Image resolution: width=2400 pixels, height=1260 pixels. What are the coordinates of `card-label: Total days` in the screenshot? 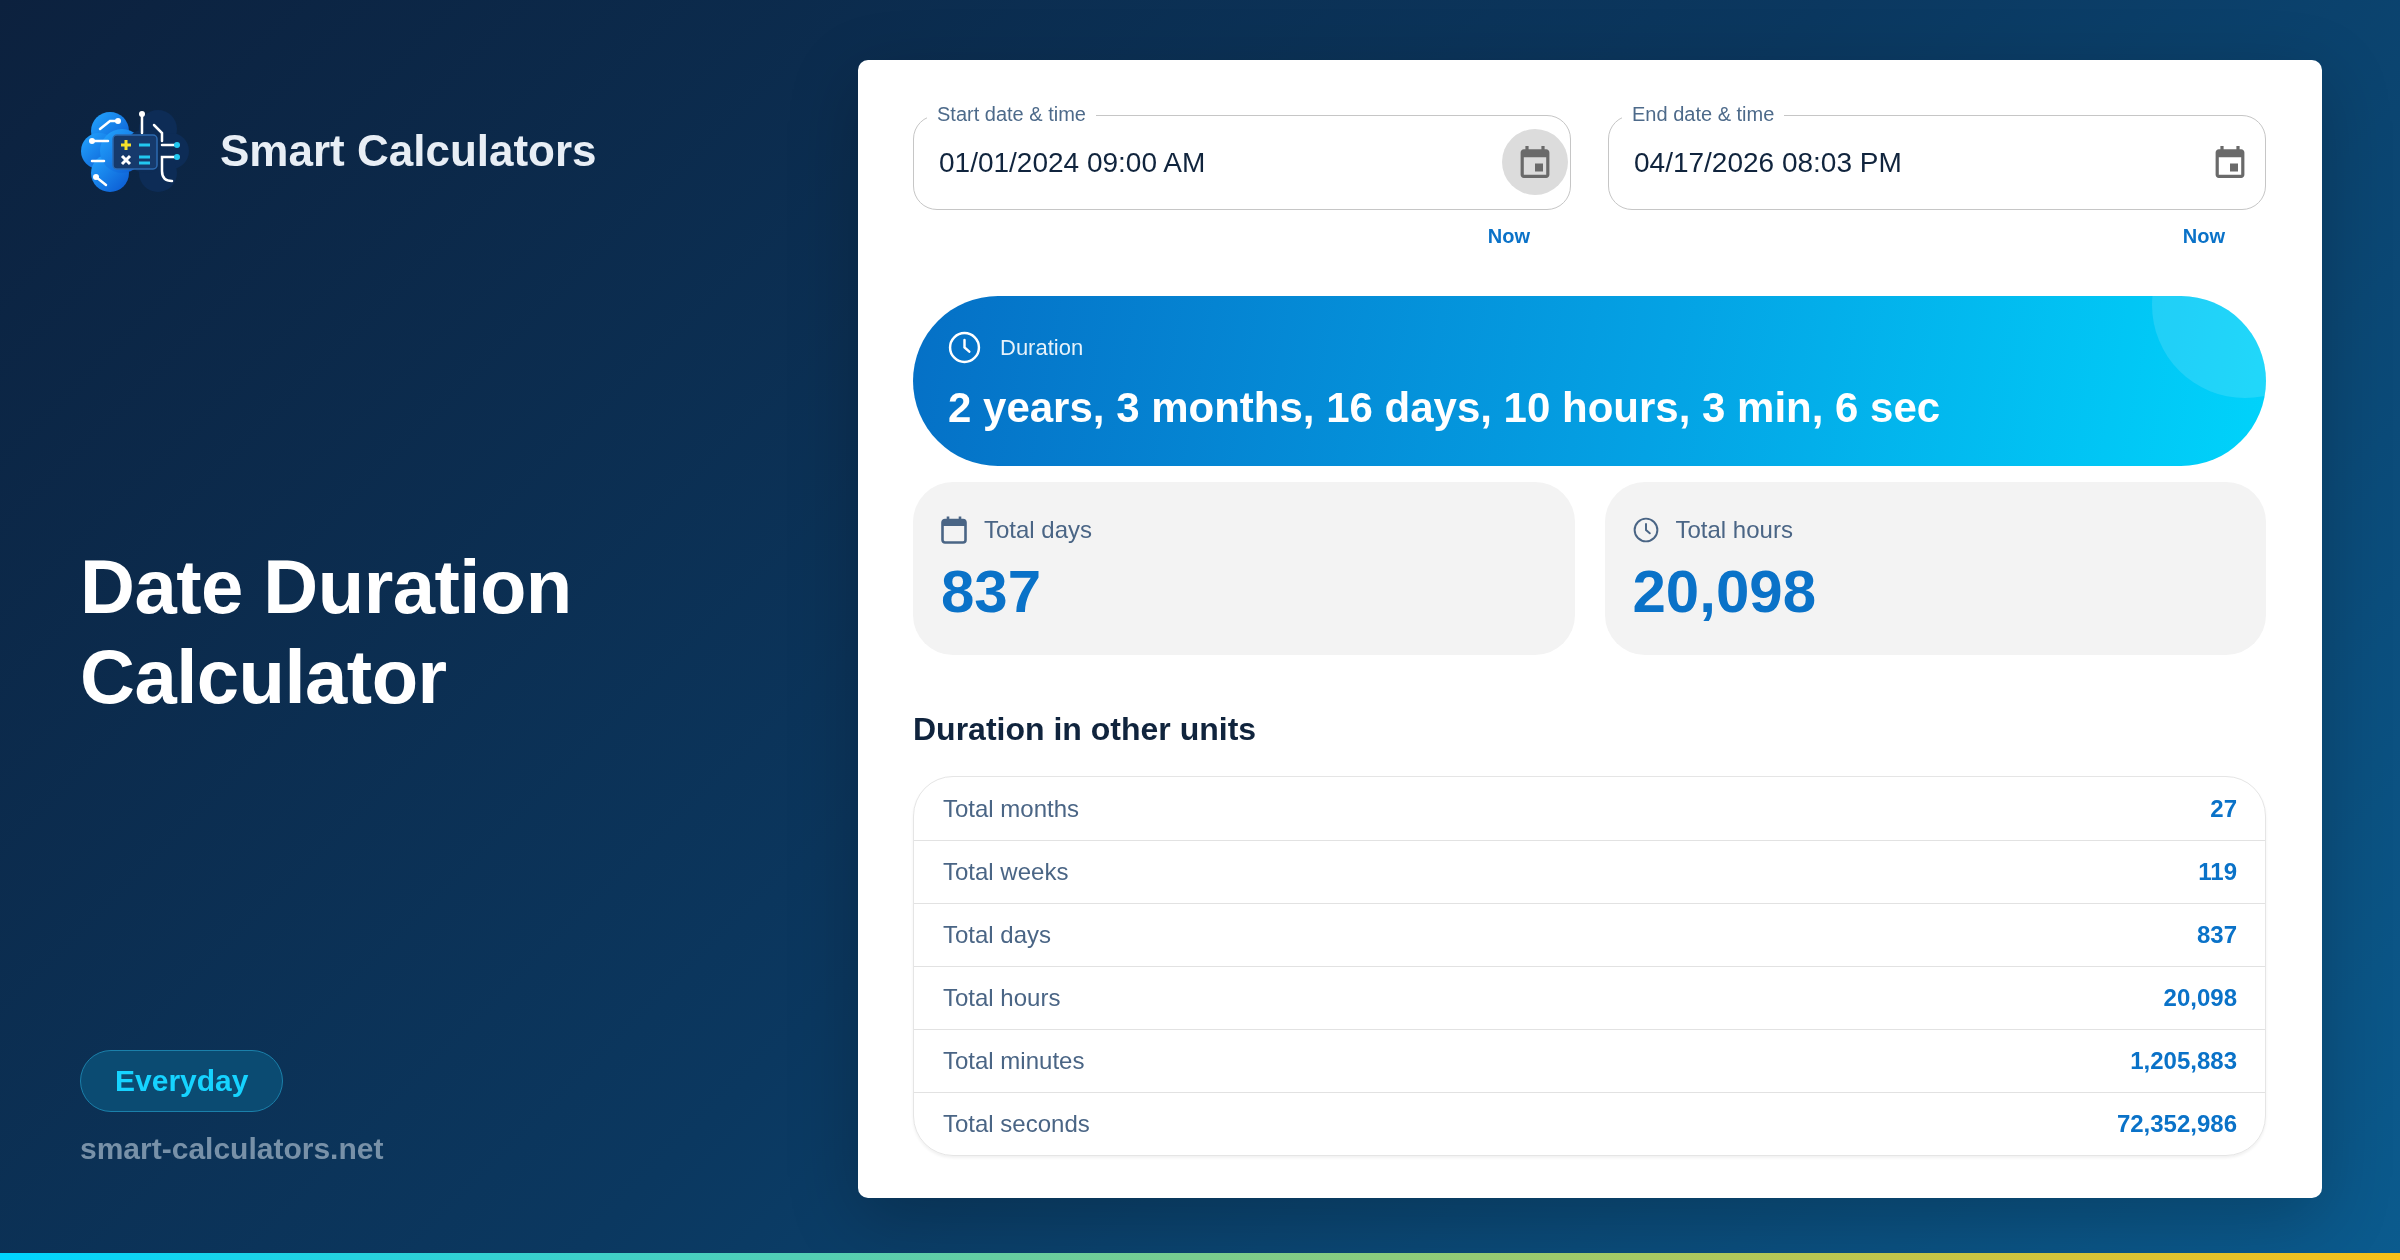 It's located at (1038, 530).